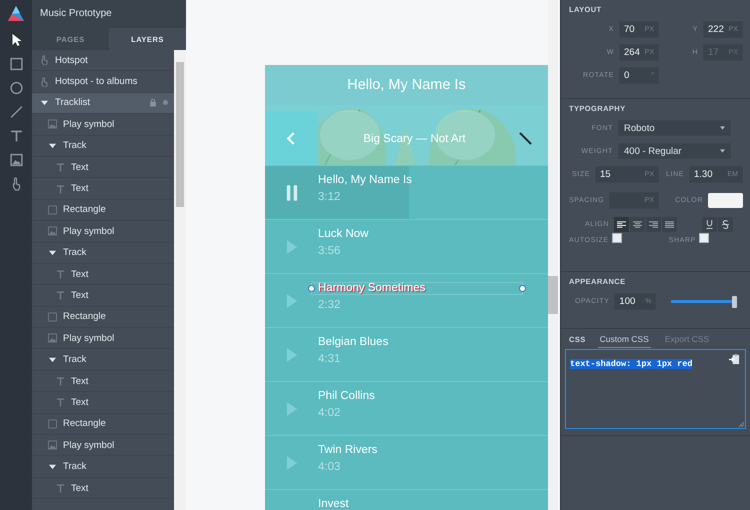 The image size is (750, 510). Describe the element at coordinates (330, 305) in the screenshot. I see `track-duration: 2:32` at that location.